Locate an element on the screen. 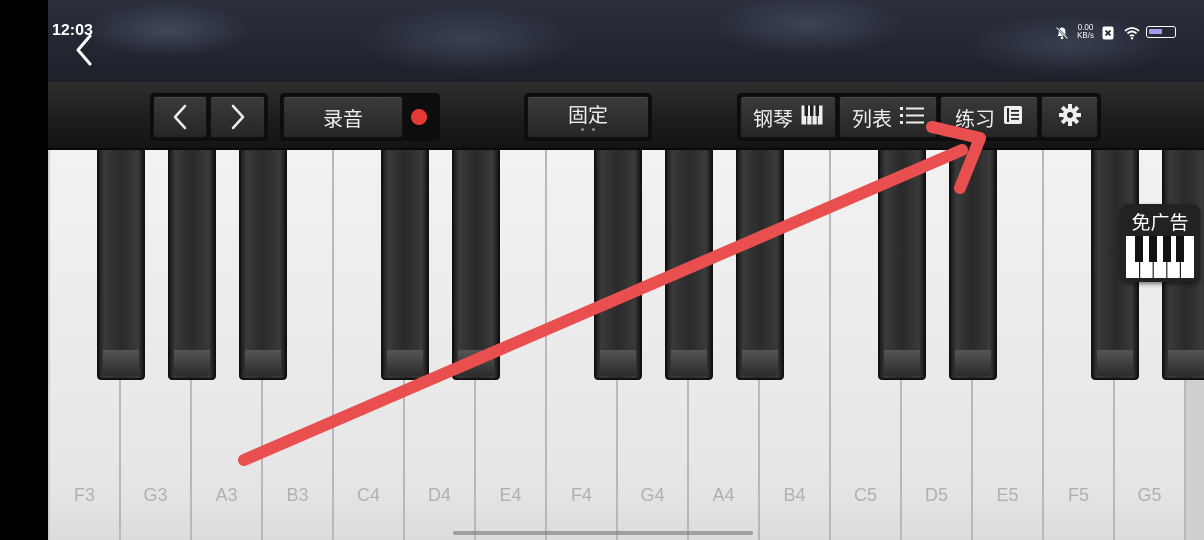 The image size is (1204, 540). key-label: D4 is located at coordinates (439, 495).